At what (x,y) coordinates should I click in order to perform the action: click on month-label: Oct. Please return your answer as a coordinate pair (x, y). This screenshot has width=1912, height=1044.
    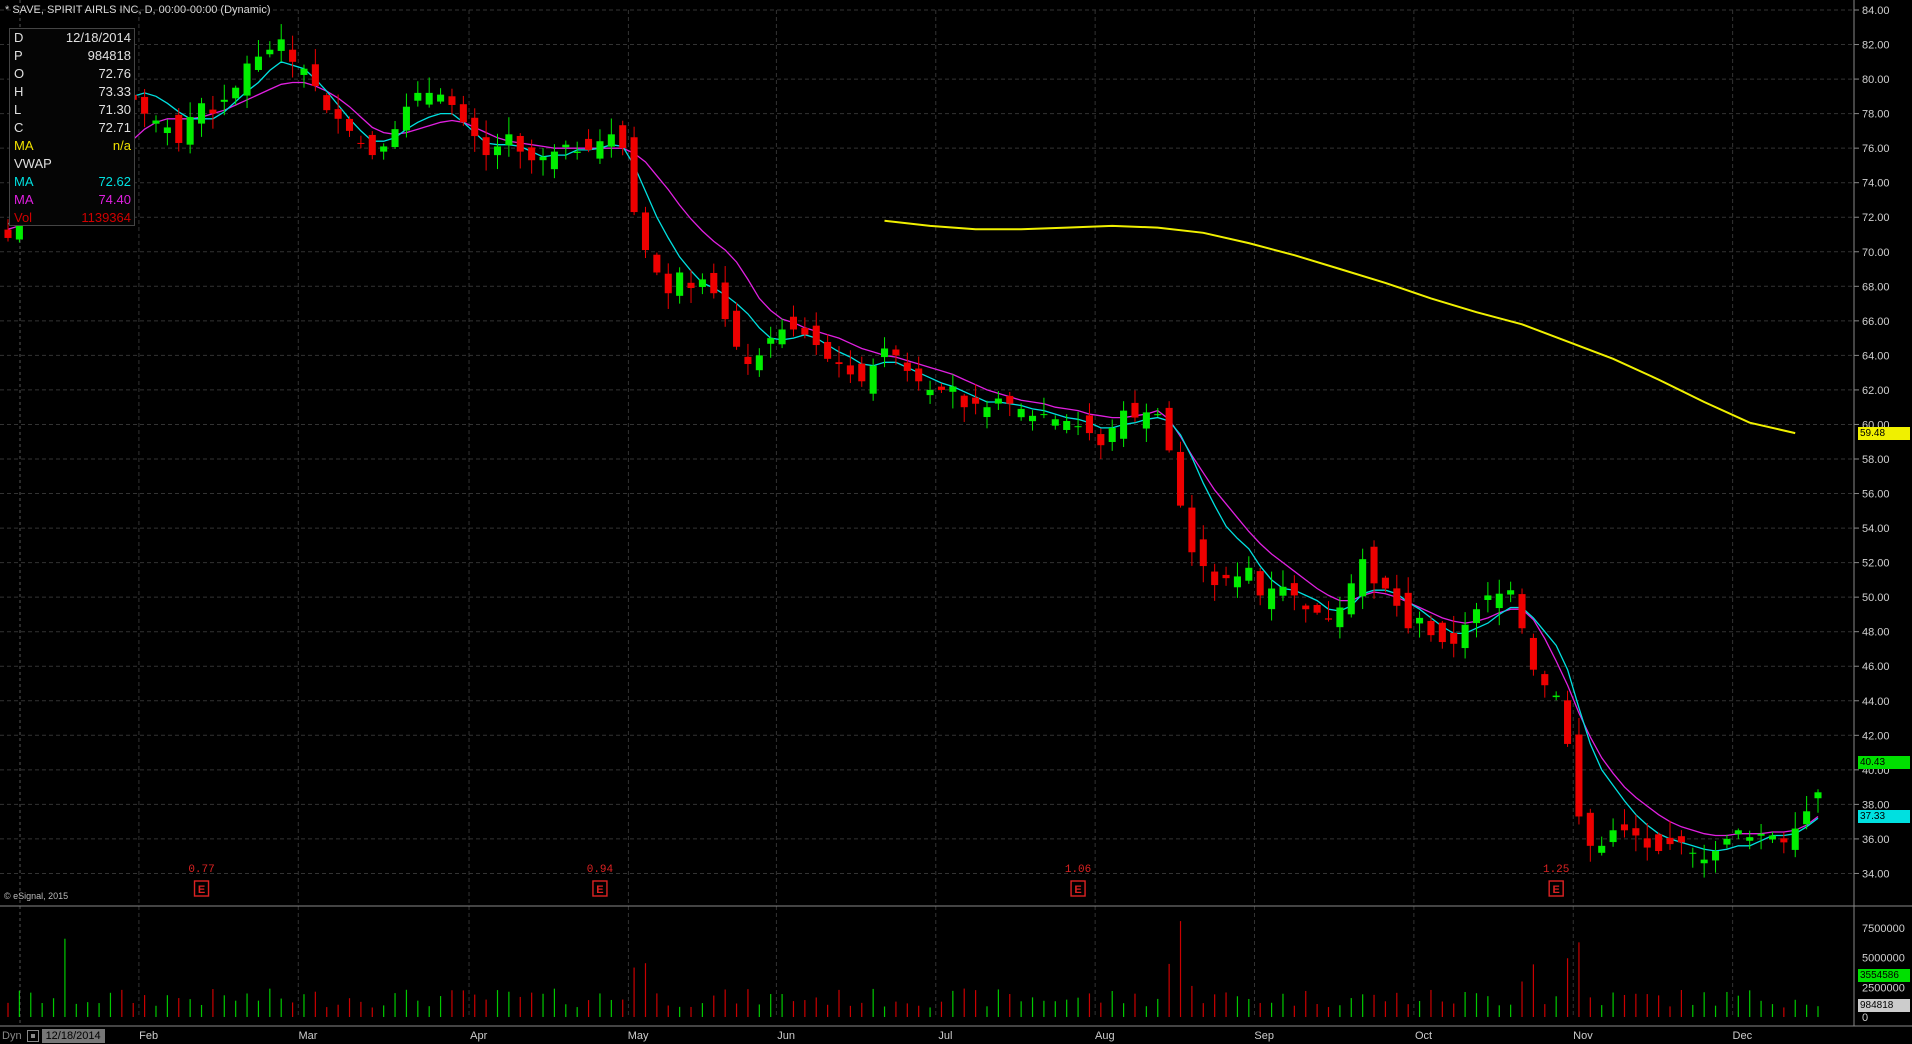
    Looking at the image, I should click on (1424, 1036).